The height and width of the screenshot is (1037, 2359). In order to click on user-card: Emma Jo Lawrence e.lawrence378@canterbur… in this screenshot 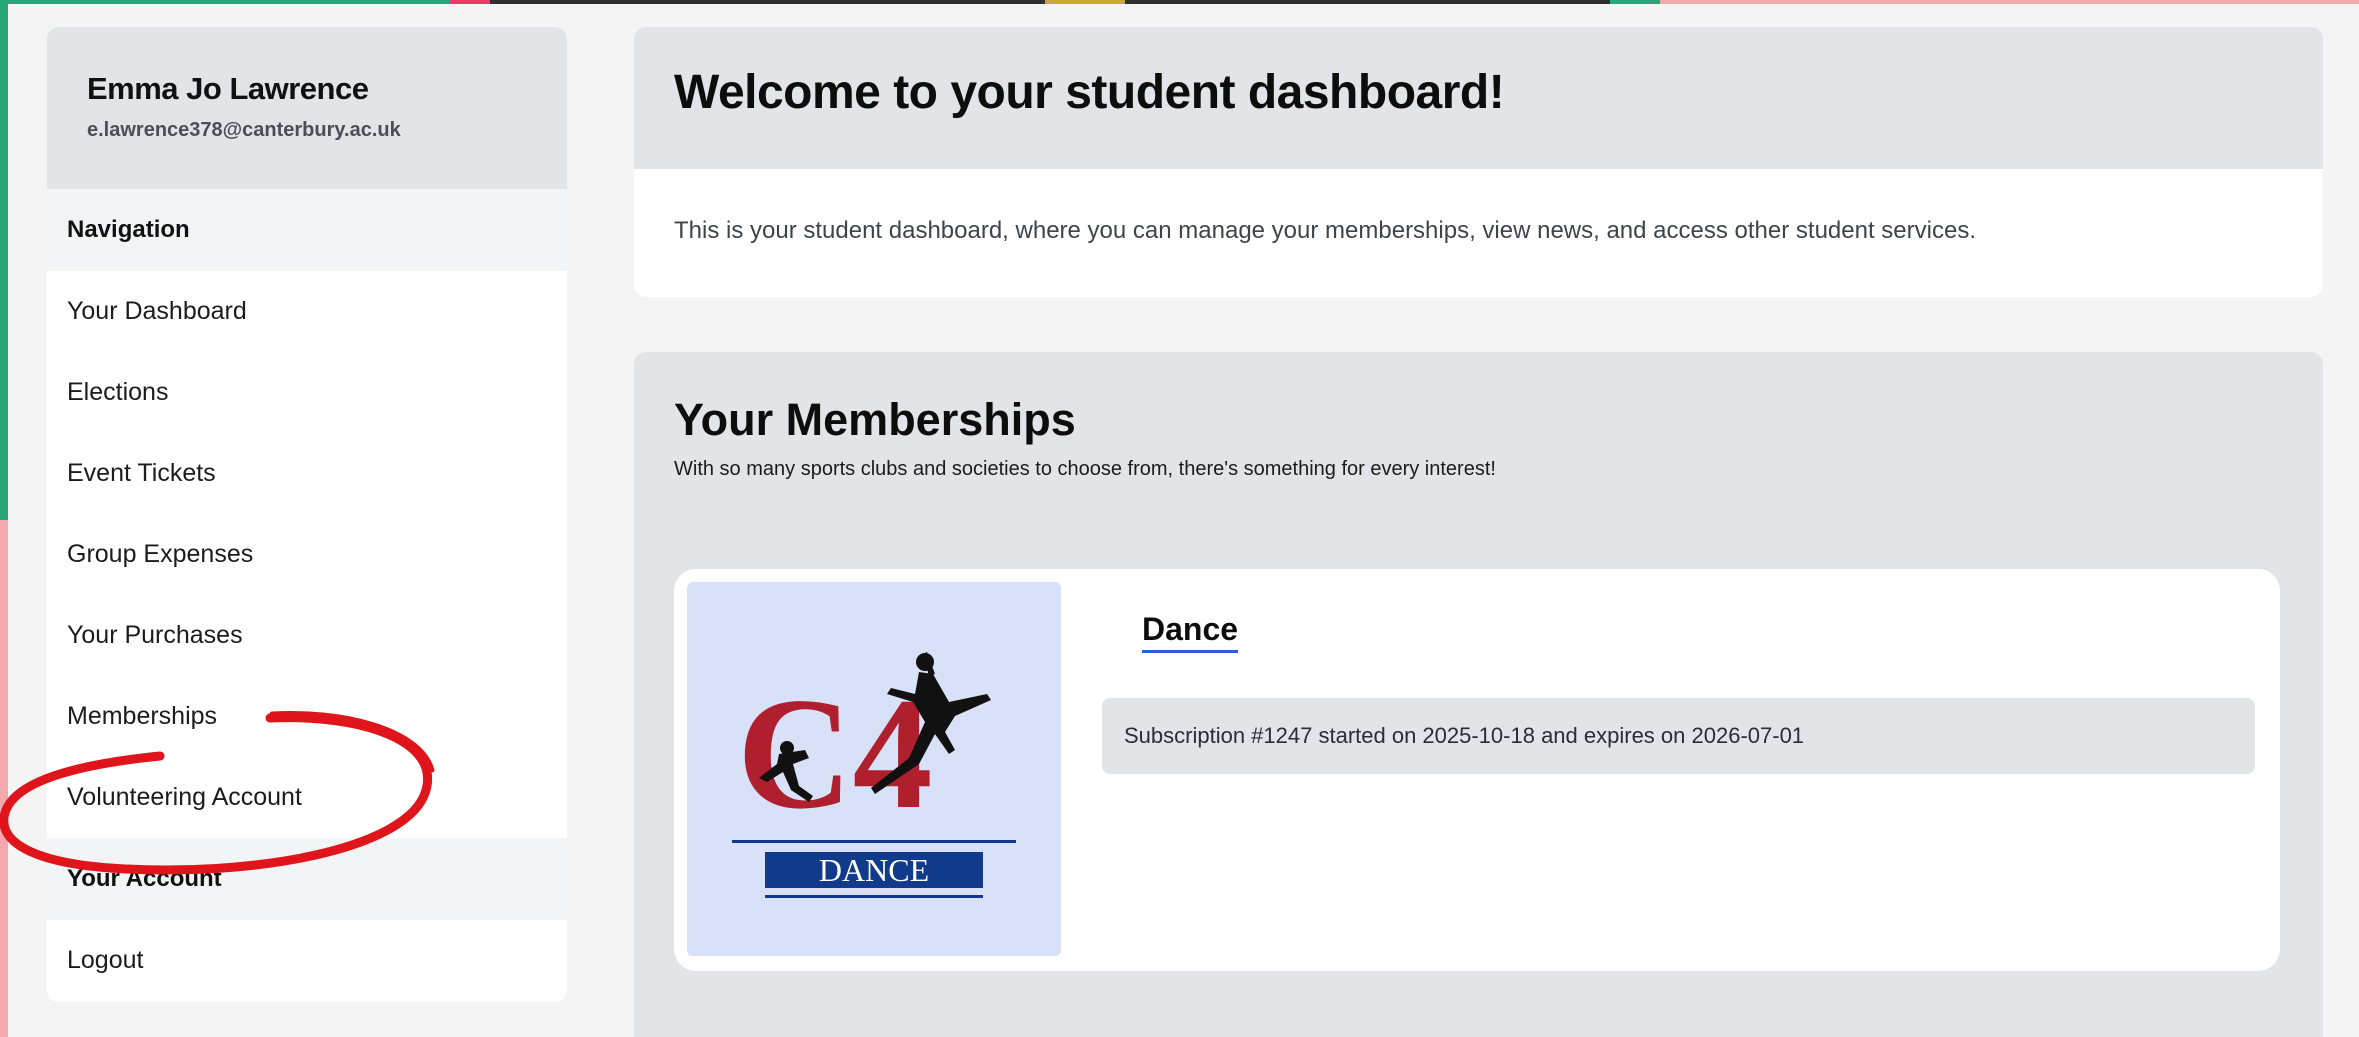, I will do `click(307, 108)`.